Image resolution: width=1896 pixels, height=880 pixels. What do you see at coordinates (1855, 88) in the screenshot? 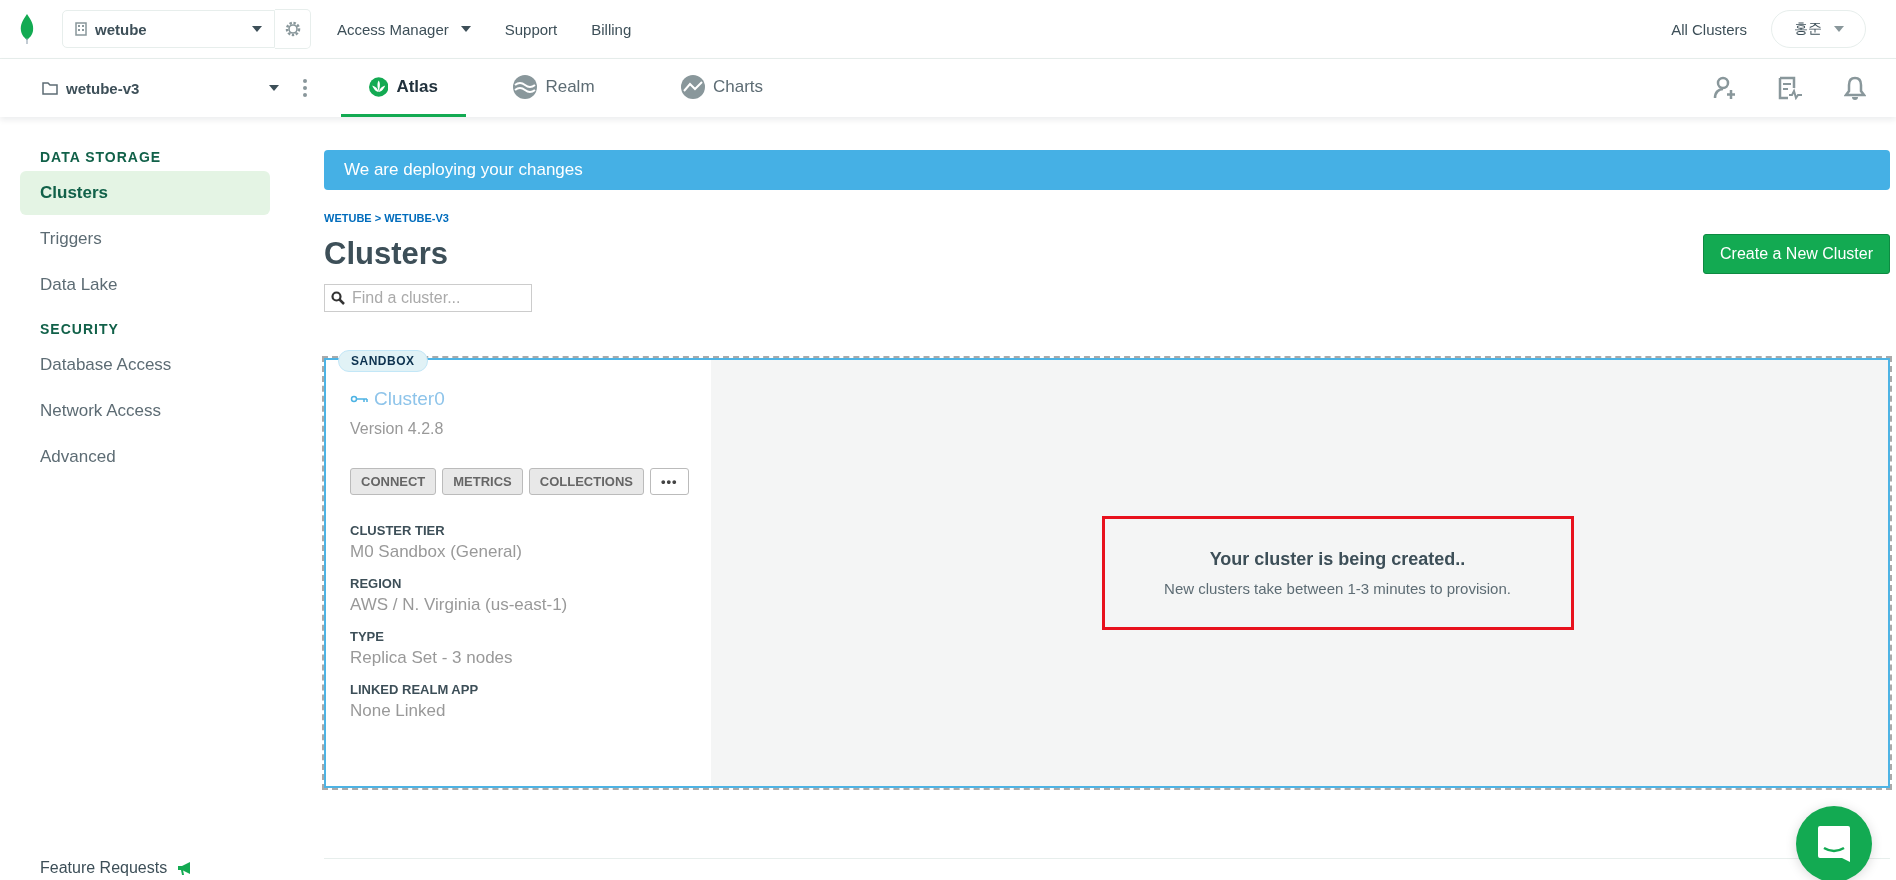
I see `bell-icon` at bounding box center [1855, 88].